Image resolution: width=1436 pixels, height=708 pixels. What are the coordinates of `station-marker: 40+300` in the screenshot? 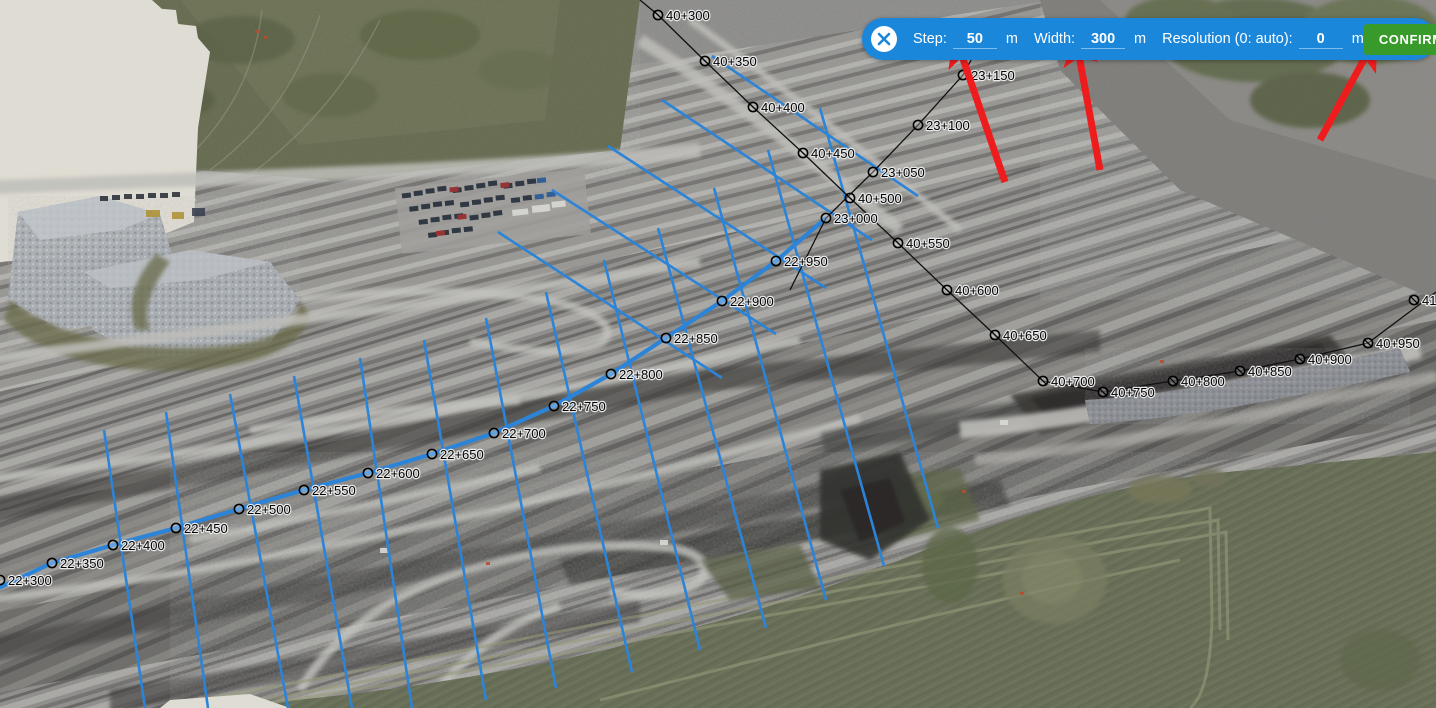 It's located at (681, 15).